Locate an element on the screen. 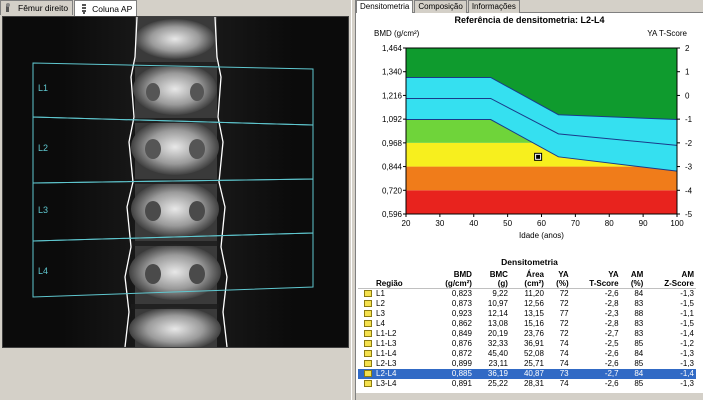  y2-tick-label: 1 is located at coordinates (687, 72).